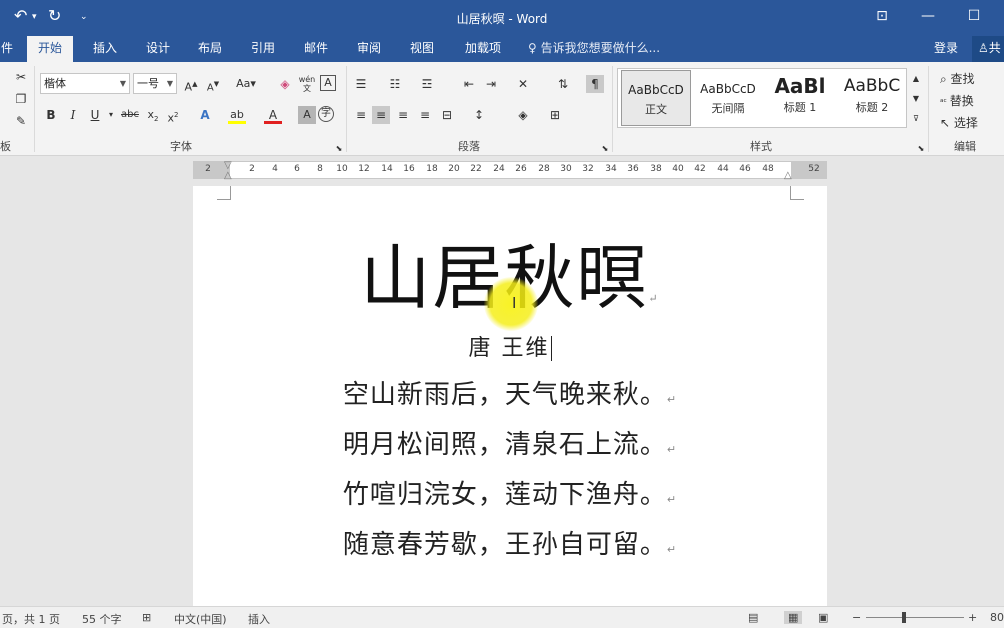  What do you see at coordinates (997, 617) in the screenshot?
I see `zoom-level: 80` at bounding box center [997, 617].